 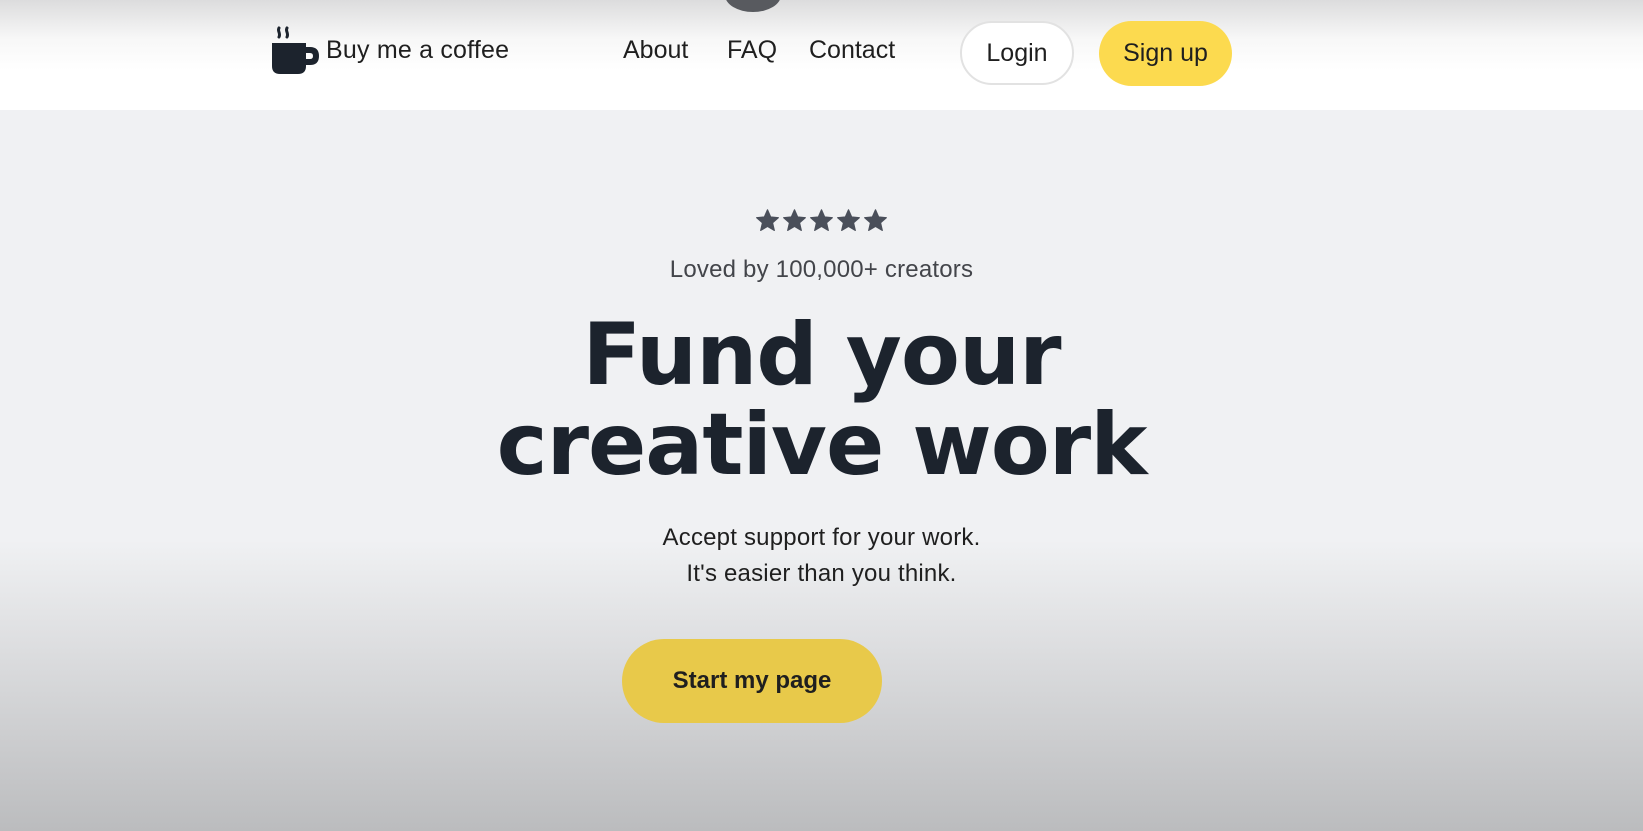 I want to click on brand-logo: Buy me a coffee, so click(x=389, y=50).